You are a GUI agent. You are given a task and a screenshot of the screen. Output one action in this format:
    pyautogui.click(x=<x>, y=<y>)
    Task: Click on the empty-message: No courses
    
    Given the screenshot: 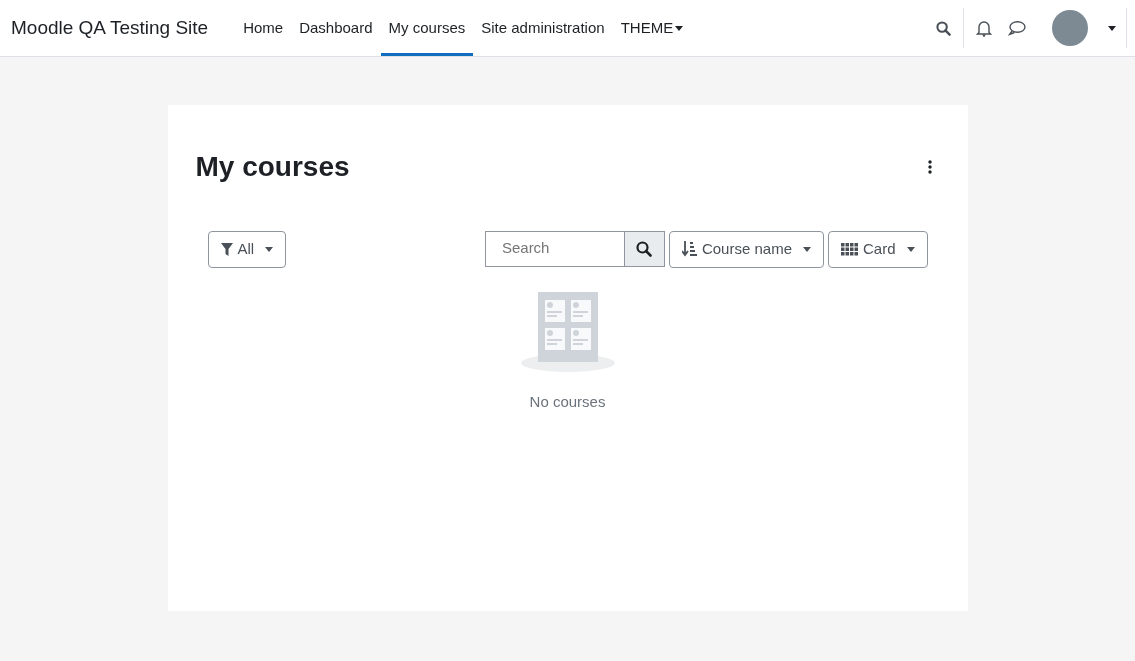 What is the action you would take?
    pyautogui.click(x=567, y=401)
    